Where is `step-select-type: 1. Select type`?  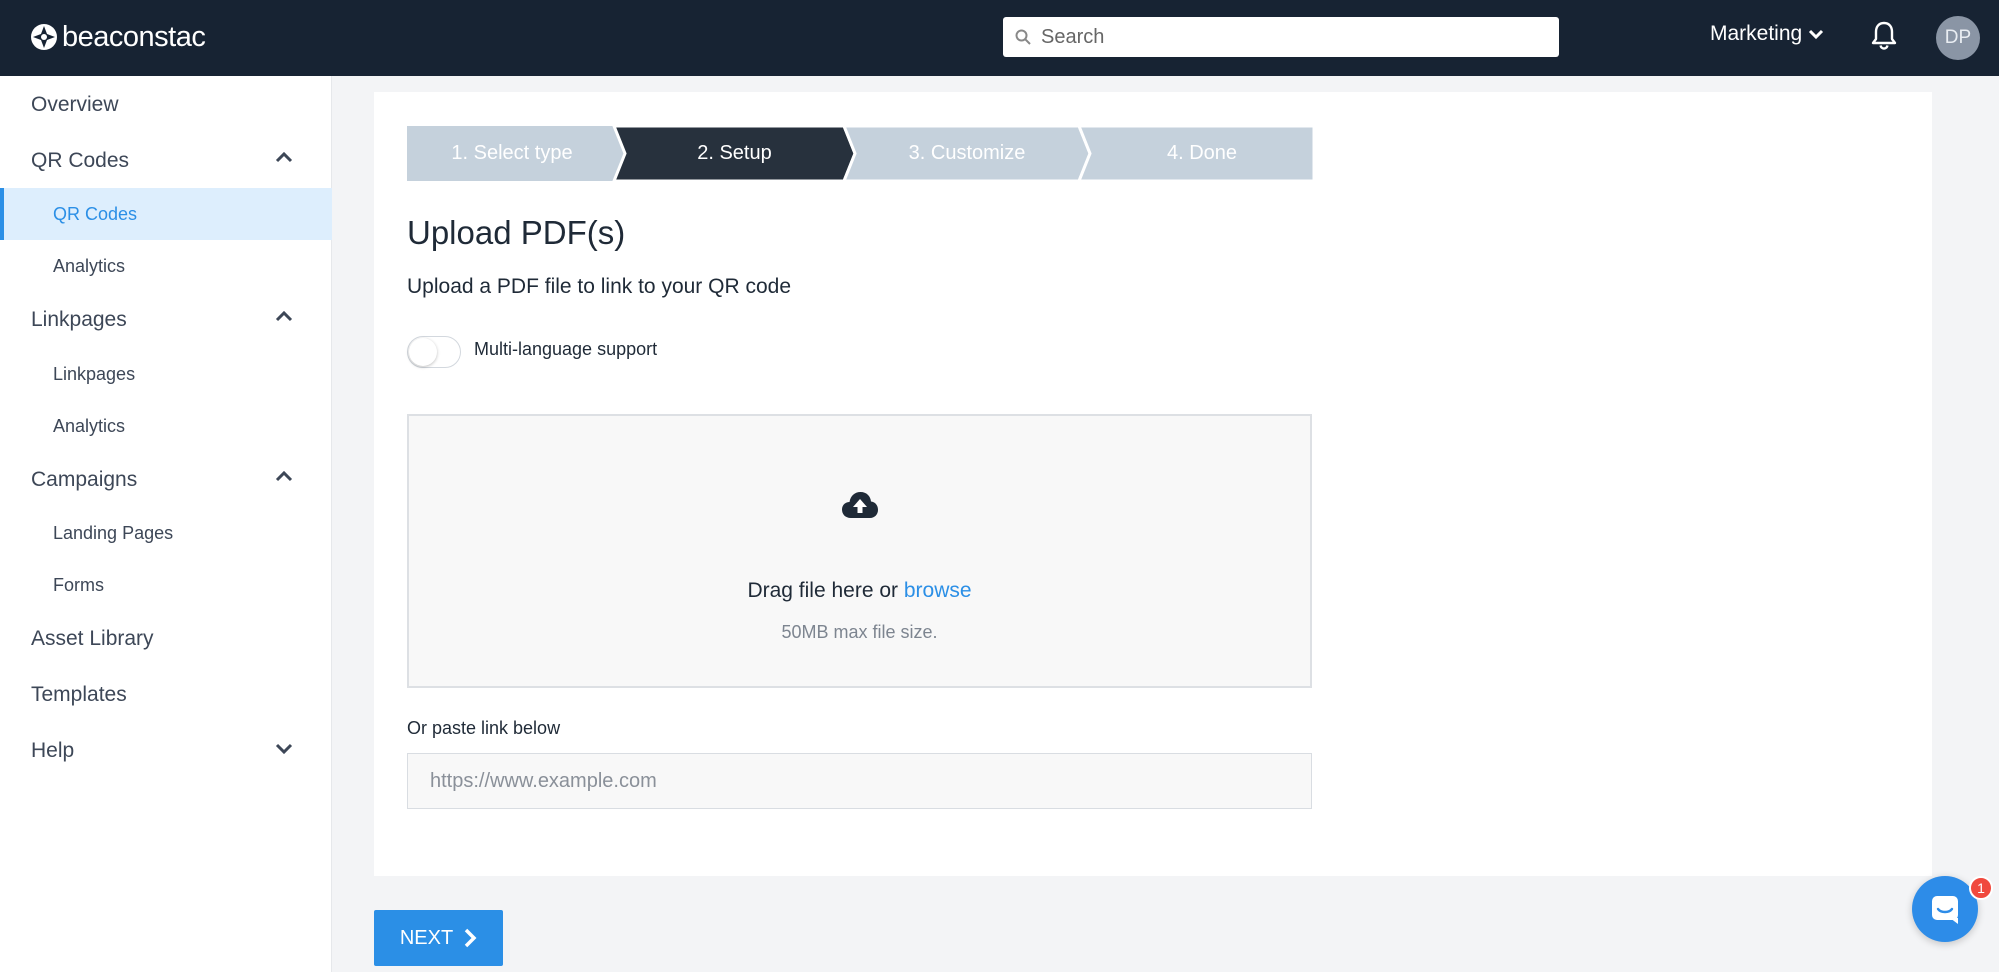
step-select-type: 1. Select type is located at coordinates (512, 153).